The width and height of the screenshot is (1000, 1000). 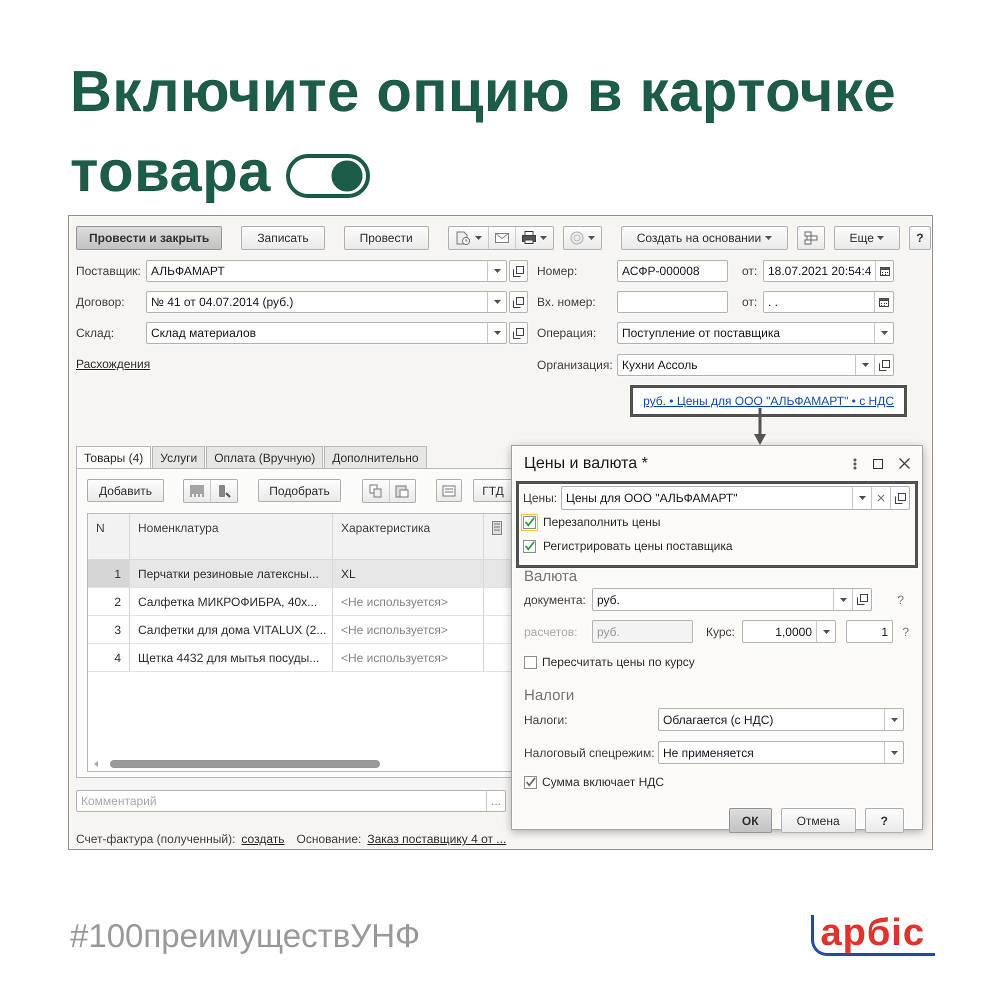 What do you see at coordinates (109, 601) in the screenshot?
I see `table-cell: 2` at bounding box center [109, 601].